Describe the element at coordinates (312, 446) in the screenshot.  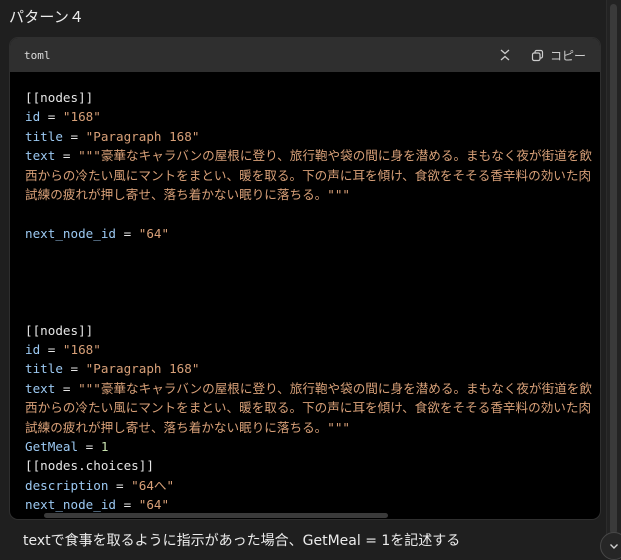
I see `code-line: GetMeal = 1` at that location.